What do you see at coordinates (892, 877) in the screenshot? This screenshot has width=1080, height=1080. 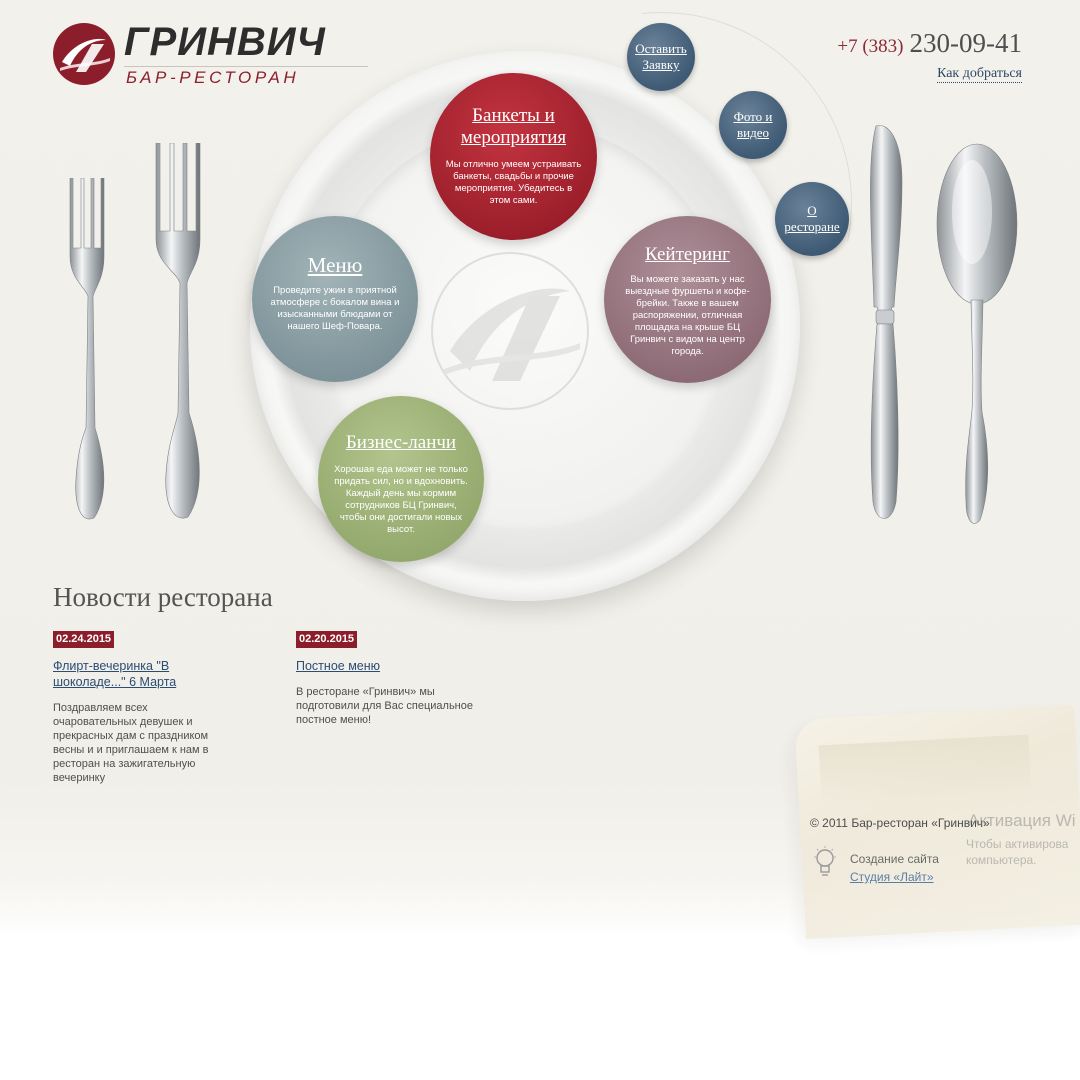 I see `studio-link: Студия «Лайт»` at bounding box center [892, 877].